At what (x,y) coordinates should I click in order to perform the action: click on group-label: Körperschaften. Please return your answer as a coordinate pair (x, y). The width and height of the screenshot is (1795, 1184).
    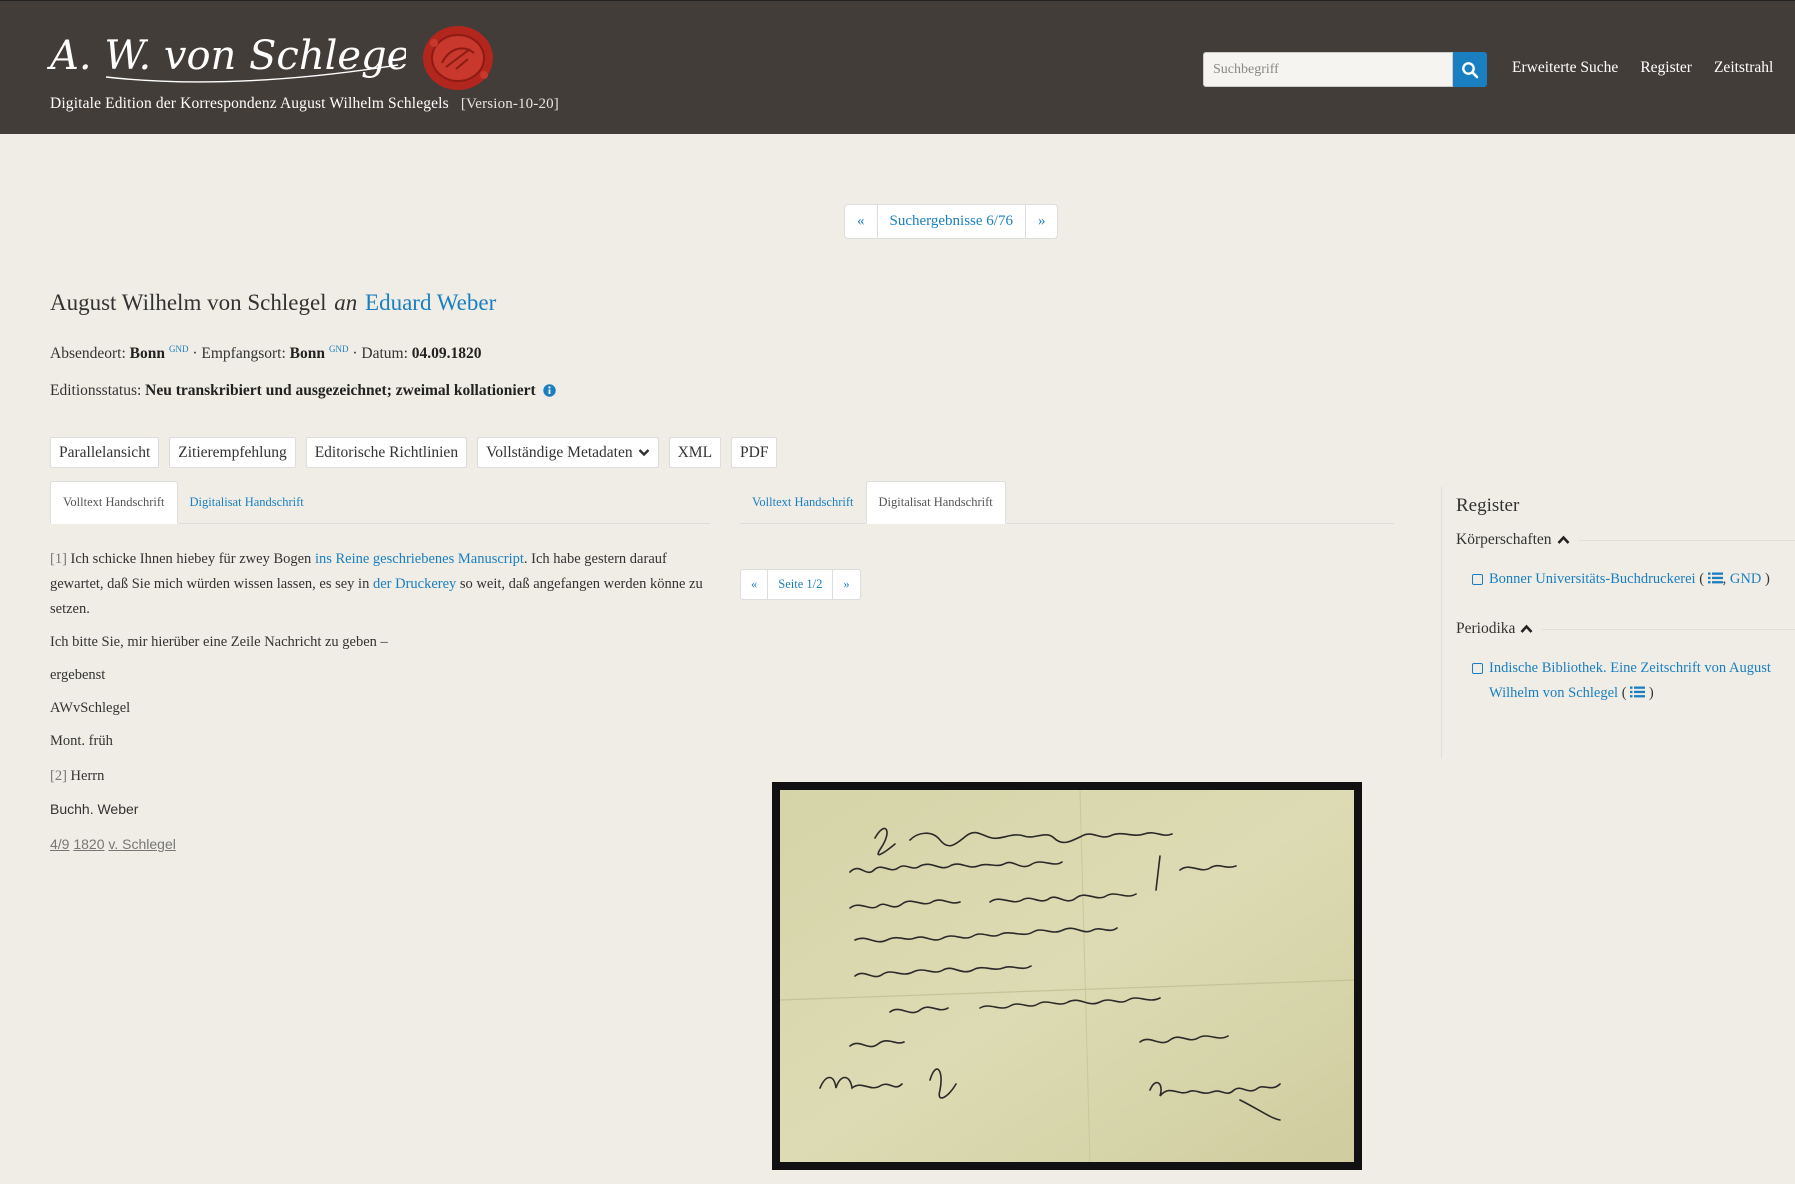
    Looking at the image, I should click on (1504, 539).